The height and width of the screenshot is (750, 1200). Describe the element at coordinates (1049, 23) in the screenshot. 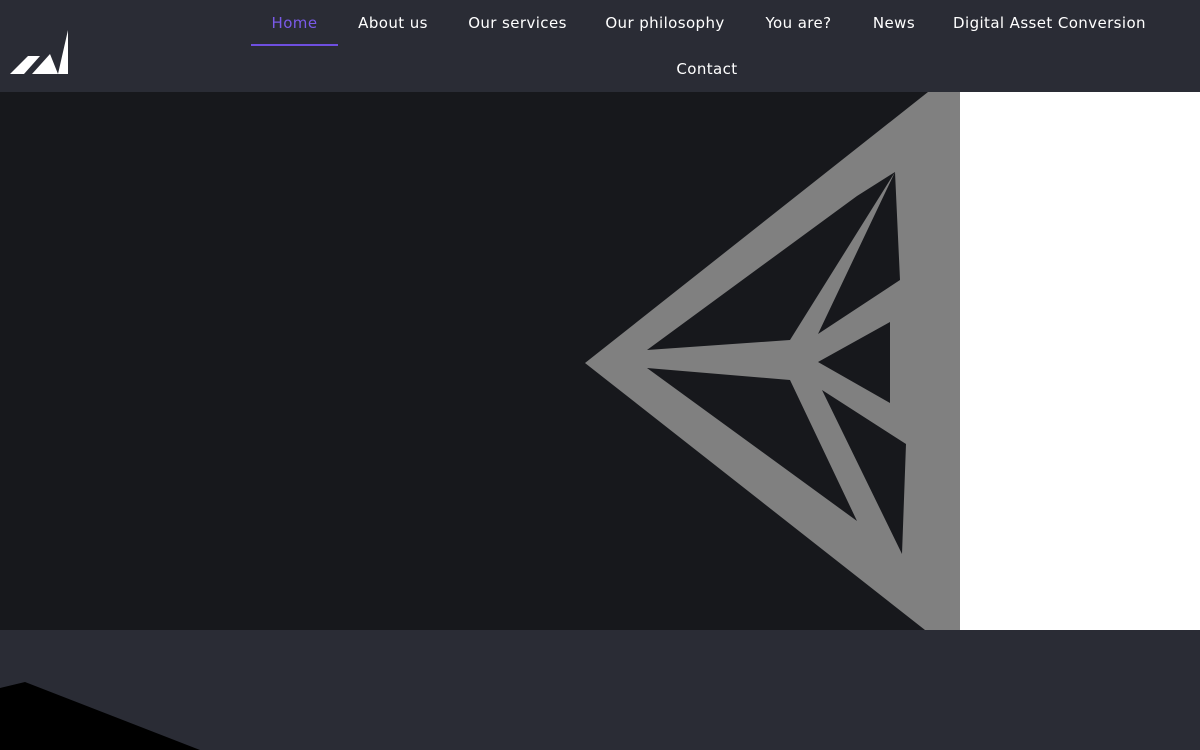

I see `nav-digital-asset-conversion: Digital Asset Conversion` at that location.